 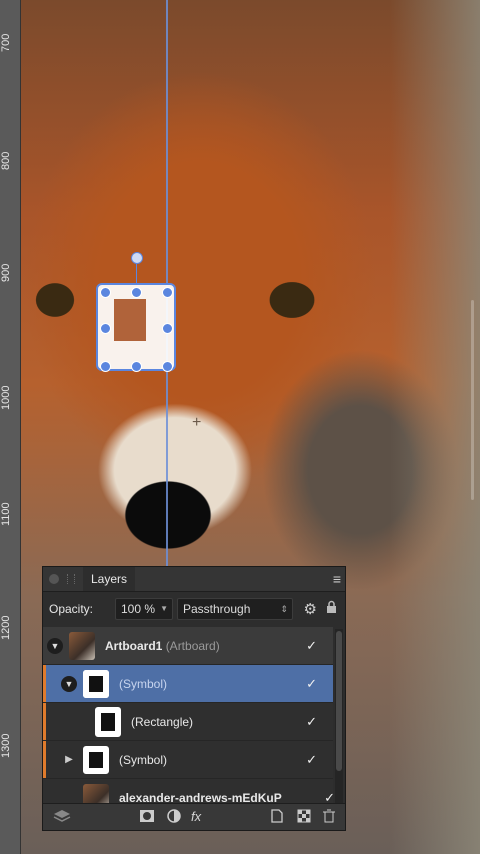 What do you see at coordinates (174, 817) in the screenshot?
I see `adjustment-icon` at bounding box center [174, 817].